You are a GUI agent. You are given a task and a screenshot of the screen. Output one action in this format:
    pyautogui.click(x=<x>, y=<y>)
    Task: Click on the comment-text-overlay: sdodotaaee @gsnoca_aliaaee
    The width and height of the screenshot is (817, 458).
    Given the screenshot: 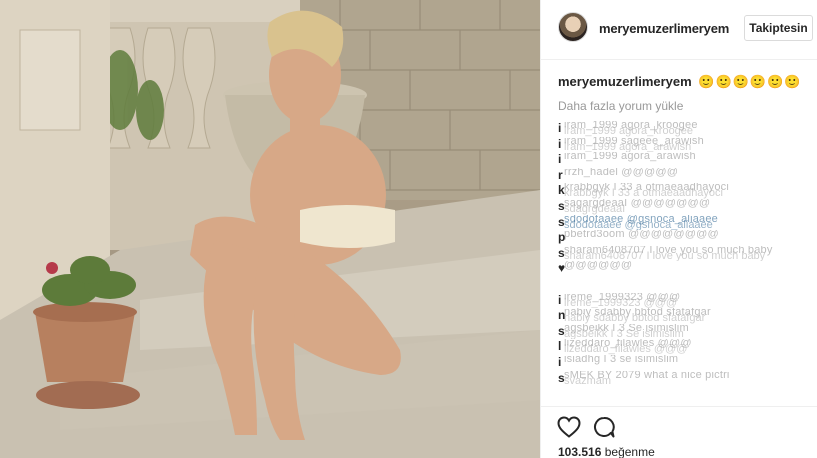 What is the action you would take?
    pyautogui.click(x=638, y=224)
    